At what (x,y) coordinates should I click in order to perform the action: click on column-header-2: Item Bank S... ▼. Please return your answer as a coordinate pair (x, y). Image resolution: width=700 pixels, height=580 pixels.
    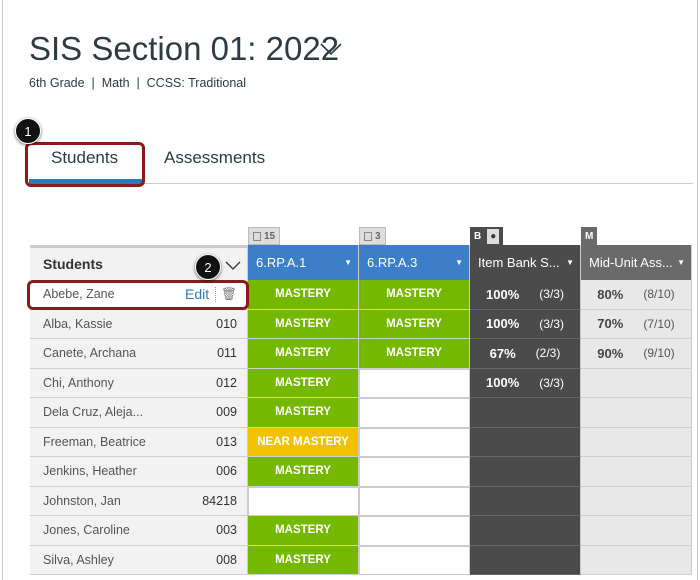
    Looking at the image, I should click on (525, 262).